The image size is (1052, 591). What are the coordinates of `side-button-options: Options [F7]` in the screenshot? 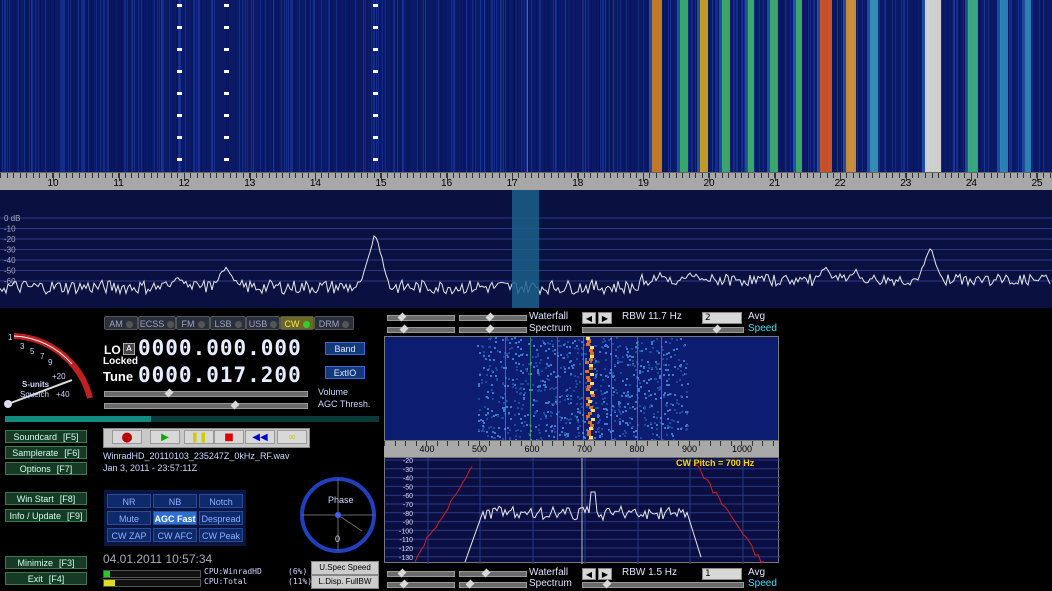 It's located at (46, 468).